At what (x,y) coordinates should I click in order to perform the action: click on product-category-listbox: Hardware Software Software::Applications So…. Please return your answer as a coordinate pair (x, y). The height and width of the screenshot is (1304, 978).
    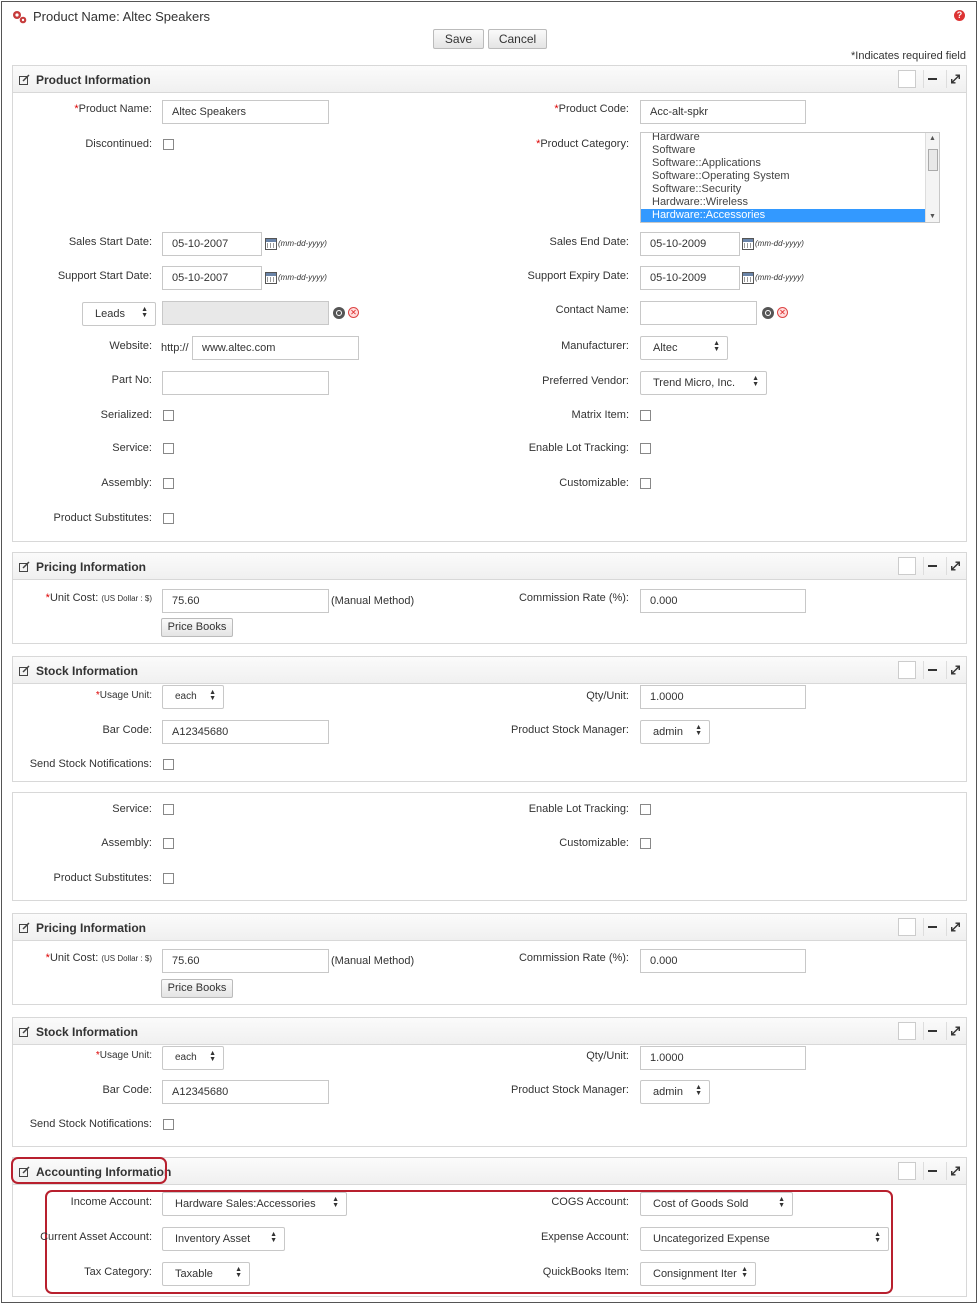
    Looking at the image, I should click on (790, 177).